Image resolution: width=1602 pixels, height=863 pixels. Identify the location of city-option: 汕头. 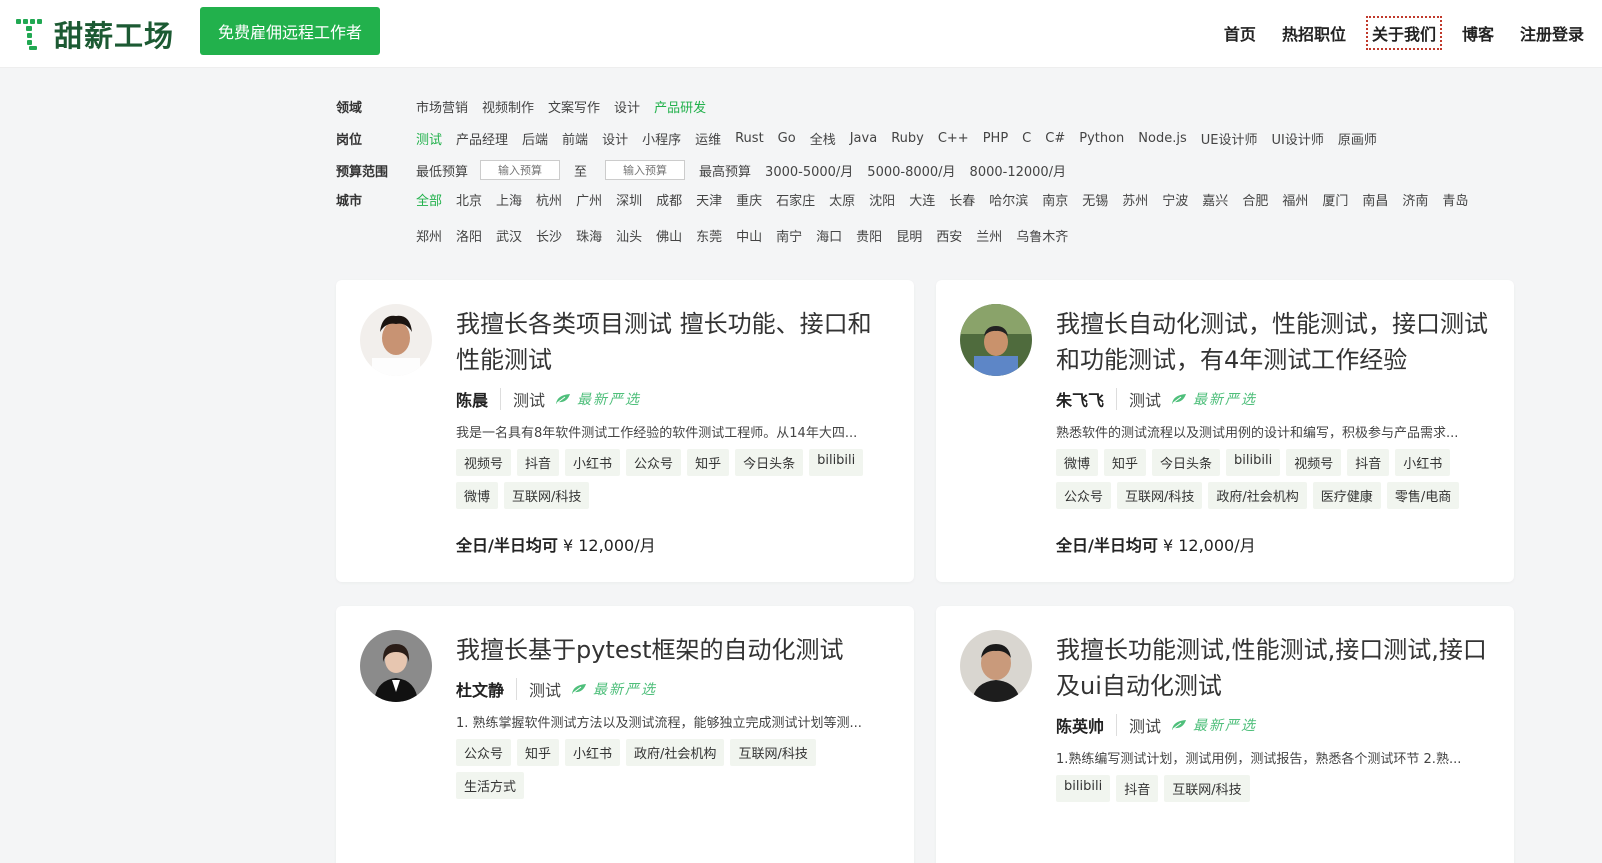
(629, 238).